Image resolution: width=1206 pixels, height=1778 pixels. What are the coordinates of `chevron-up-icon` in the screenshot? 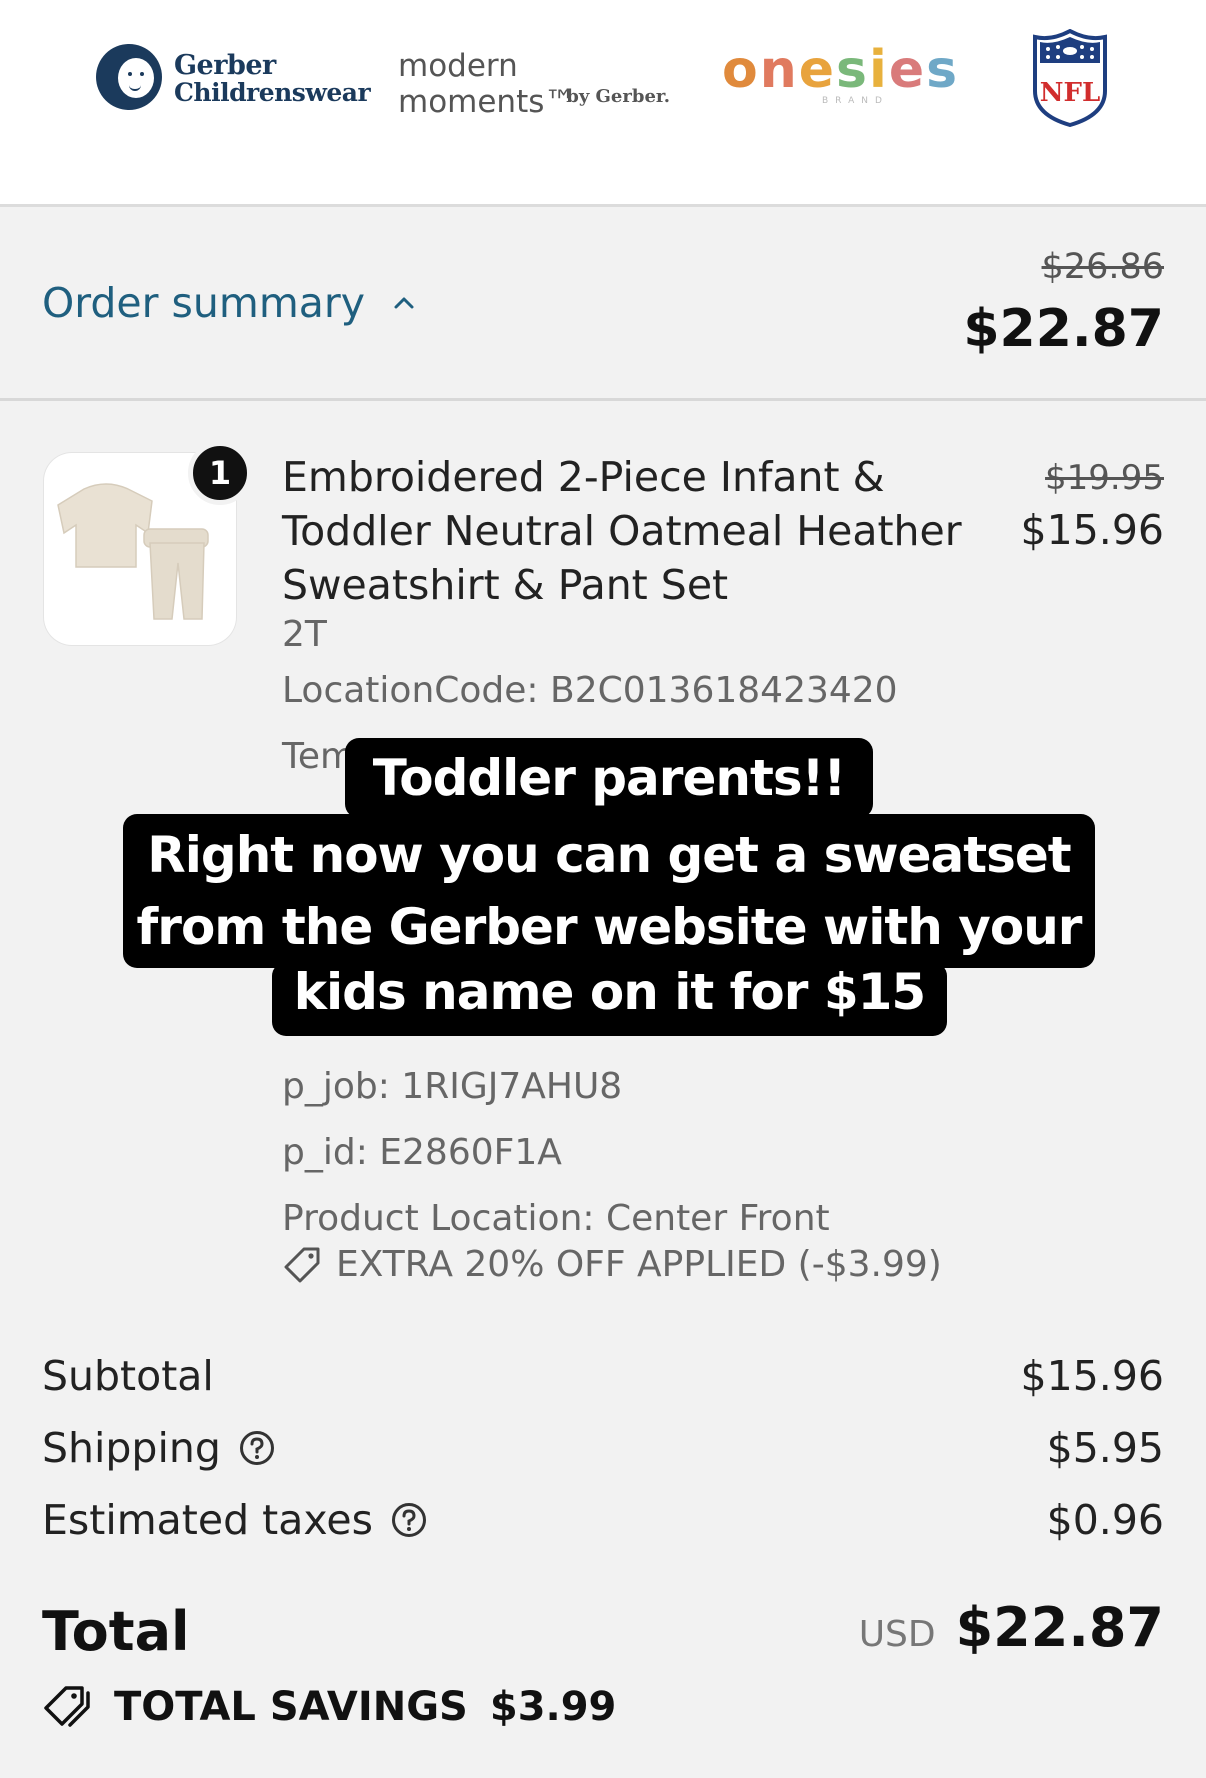 It's located at (404, 303).